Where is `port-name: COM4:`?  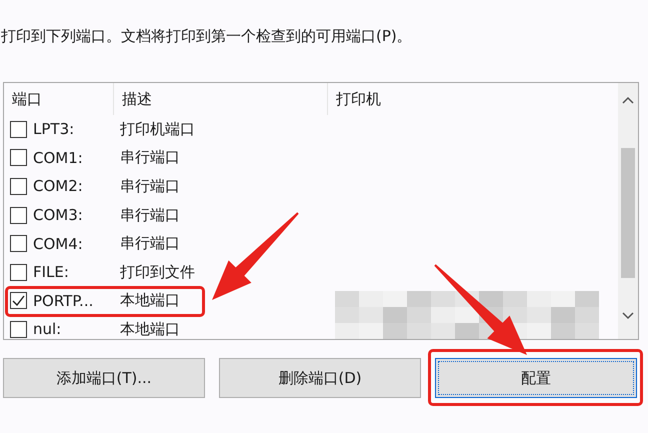
port-name: COM4: is located at coordinates (58, 243).